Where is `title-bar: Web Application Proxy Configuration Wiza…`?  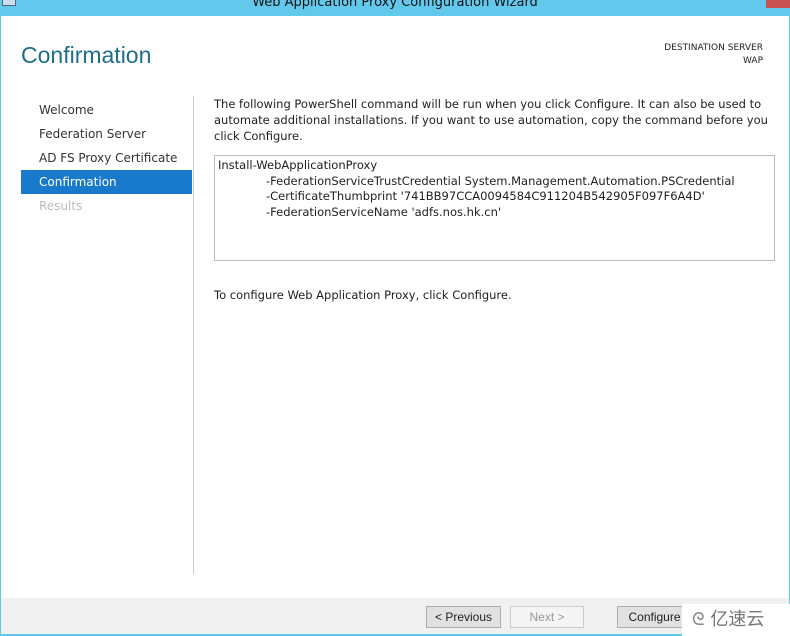 title-bar: Web Application Proxy Configuration Wiza… is located at coordinates (395, 8).